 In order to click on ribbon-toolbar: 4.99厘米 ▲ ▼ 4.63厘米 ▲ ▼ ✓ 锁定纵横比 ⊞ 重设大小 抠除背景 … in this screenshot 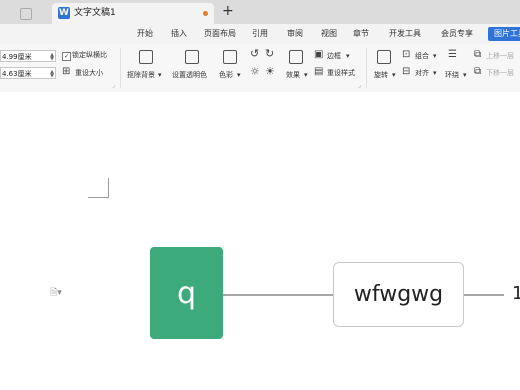, I will do `click(260, 68)`.